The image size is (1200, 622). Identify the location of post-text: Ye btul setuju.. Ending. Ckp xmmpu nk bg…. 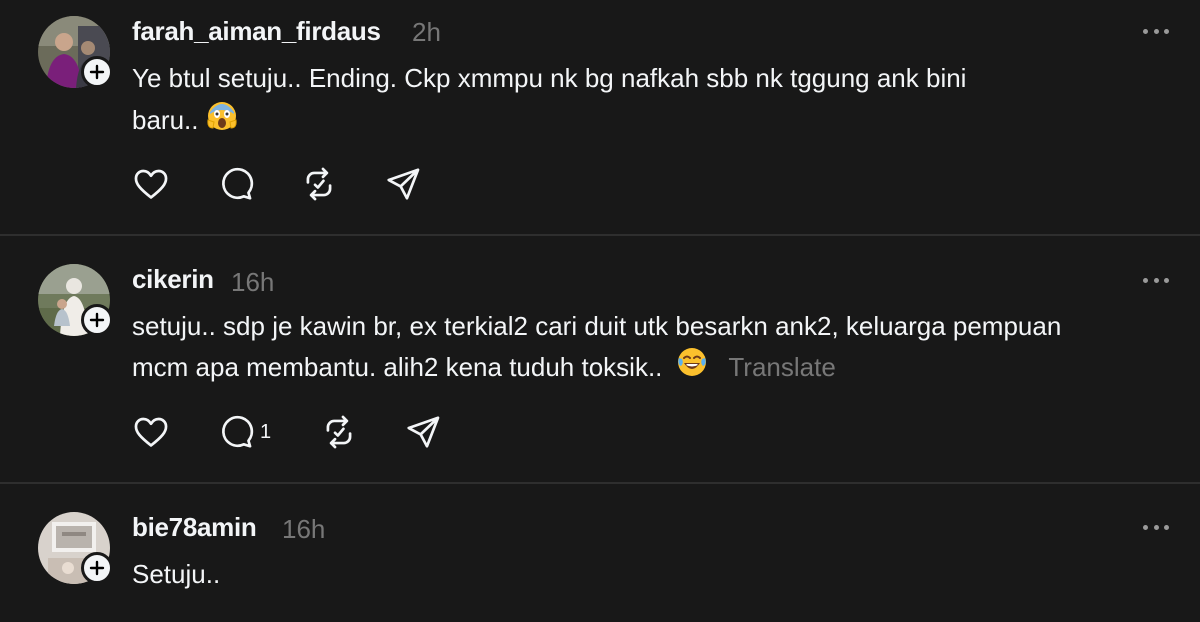
(647, 101).